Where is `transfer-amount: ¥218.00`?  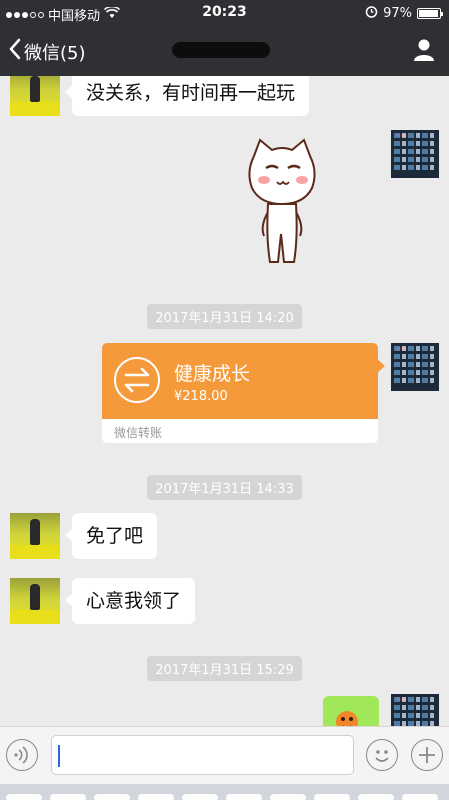
transfer-amount: ¥218.00 is located at coordinates (201, 396).